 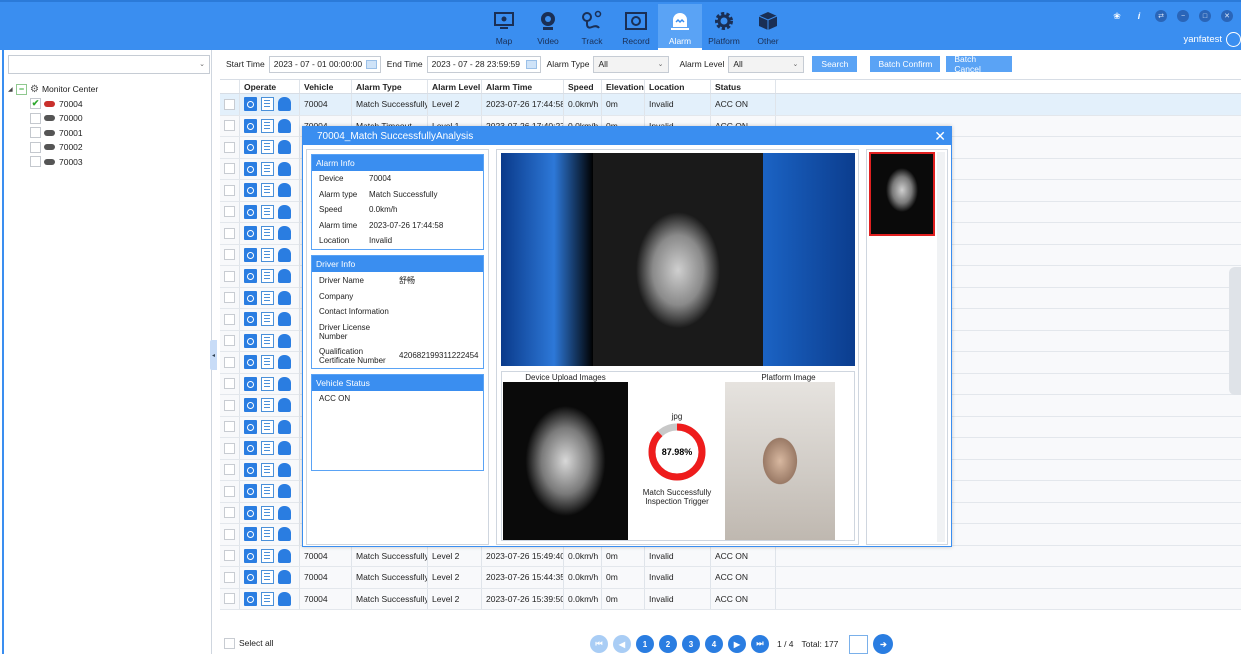 What do you see at coordinates (504, 27) in the screenshot?
I see `nav-item-map: Map` at bounding box center [504, 27].